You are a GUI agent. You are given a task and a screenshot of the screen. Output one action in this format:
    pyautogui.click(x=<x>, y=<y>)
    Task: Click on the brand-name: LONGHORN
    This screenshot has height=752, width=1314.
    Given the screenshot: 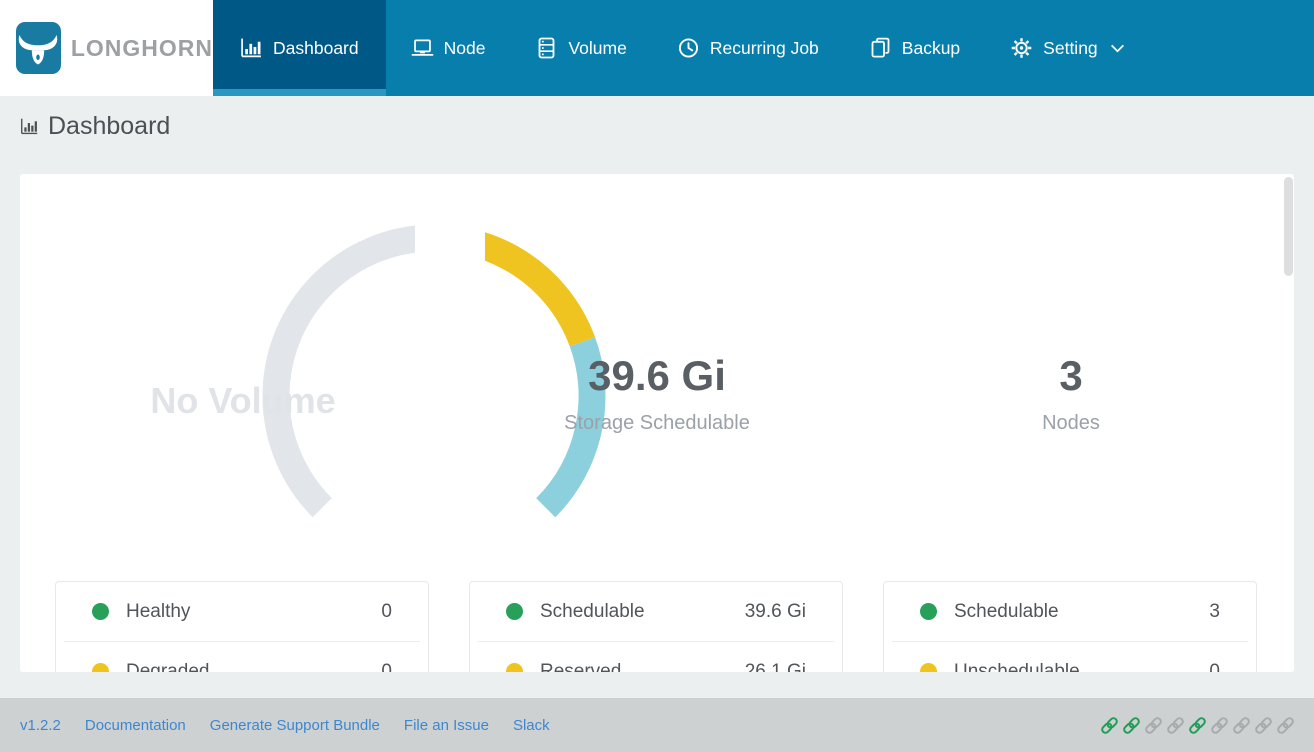 What is the action you would take?
    pyautogui.click(x=141, y=47)
    